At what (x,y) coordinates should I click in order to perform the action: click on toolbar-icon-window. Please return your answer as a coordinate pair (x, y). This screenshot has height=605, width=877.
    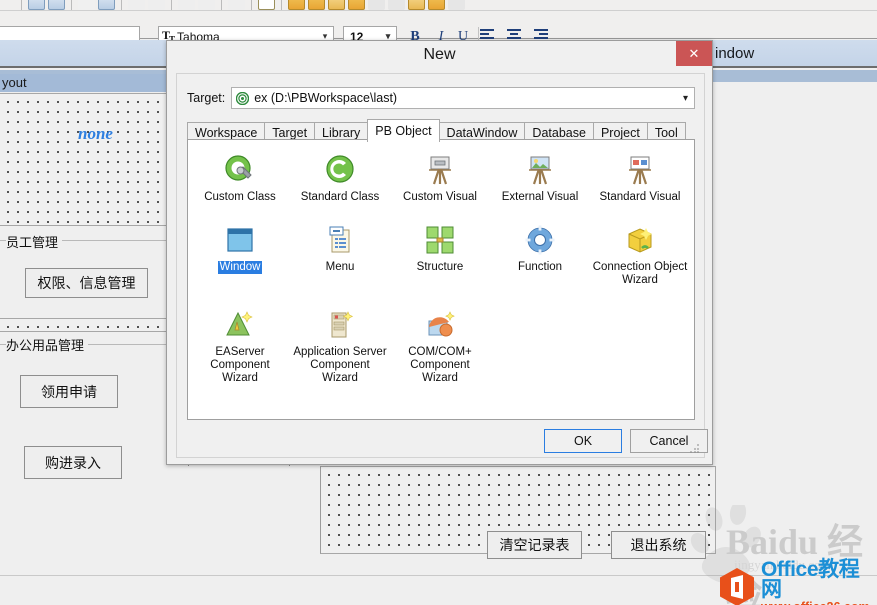
    Looking at the image, I should click on (266, 5).